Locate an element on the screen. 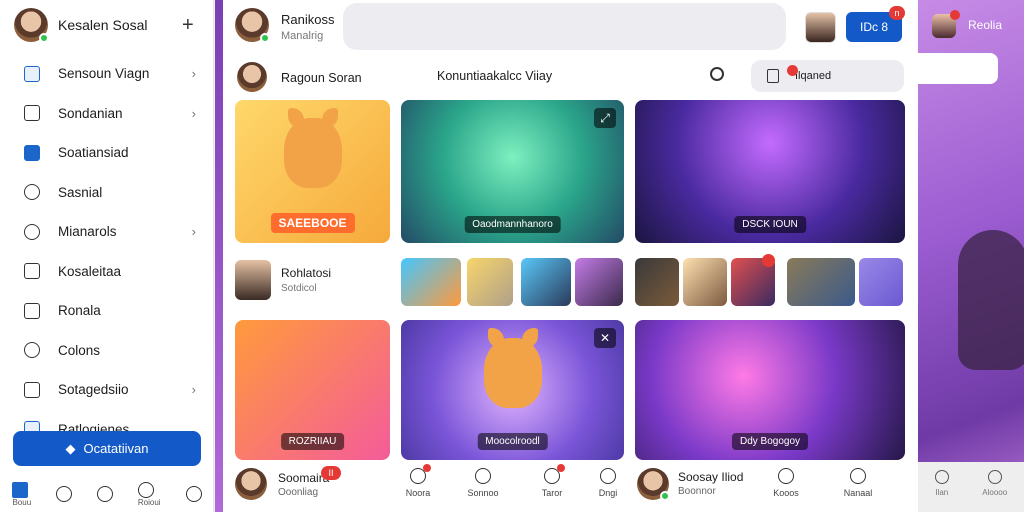  create-button-label: Ocatatiivan is located at coordinates (116, 448).